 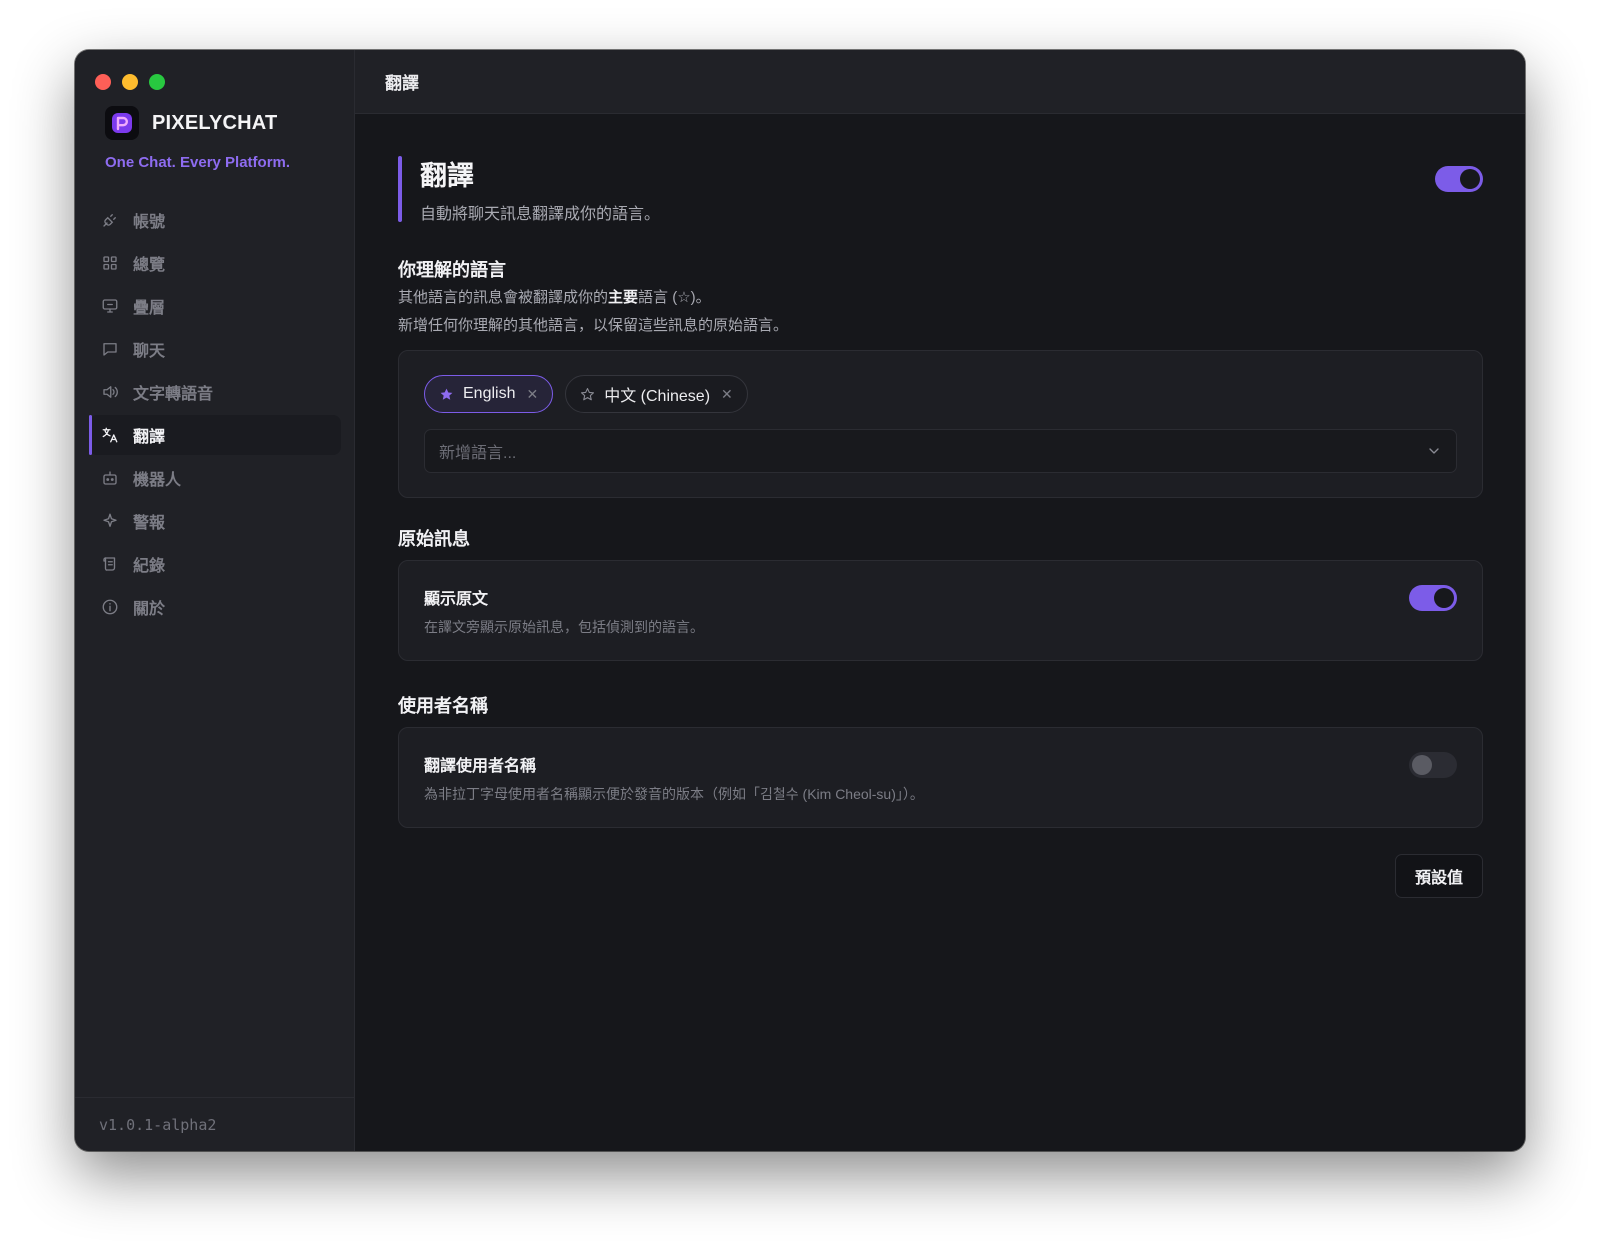 I want to click on topbar-title: 翻譯, so click(x=940, y=82).